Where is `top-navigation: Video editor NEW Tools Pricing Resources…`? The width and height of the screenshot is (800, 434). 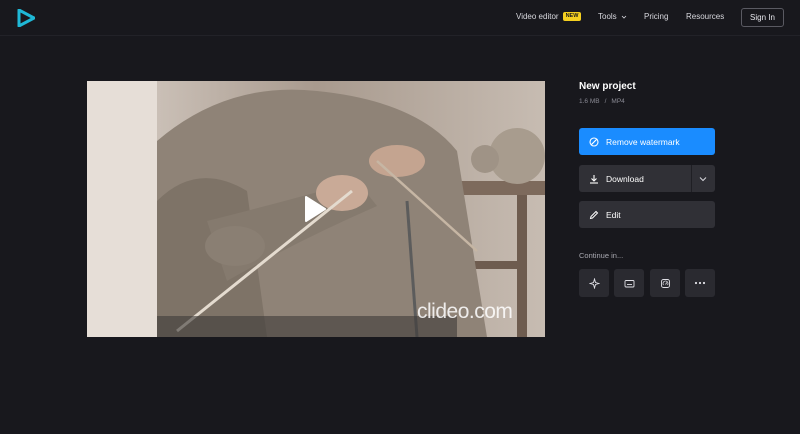 top-navigation: Video editor NEW Tools Pricing Resources… is located at coordinates (400, 18).